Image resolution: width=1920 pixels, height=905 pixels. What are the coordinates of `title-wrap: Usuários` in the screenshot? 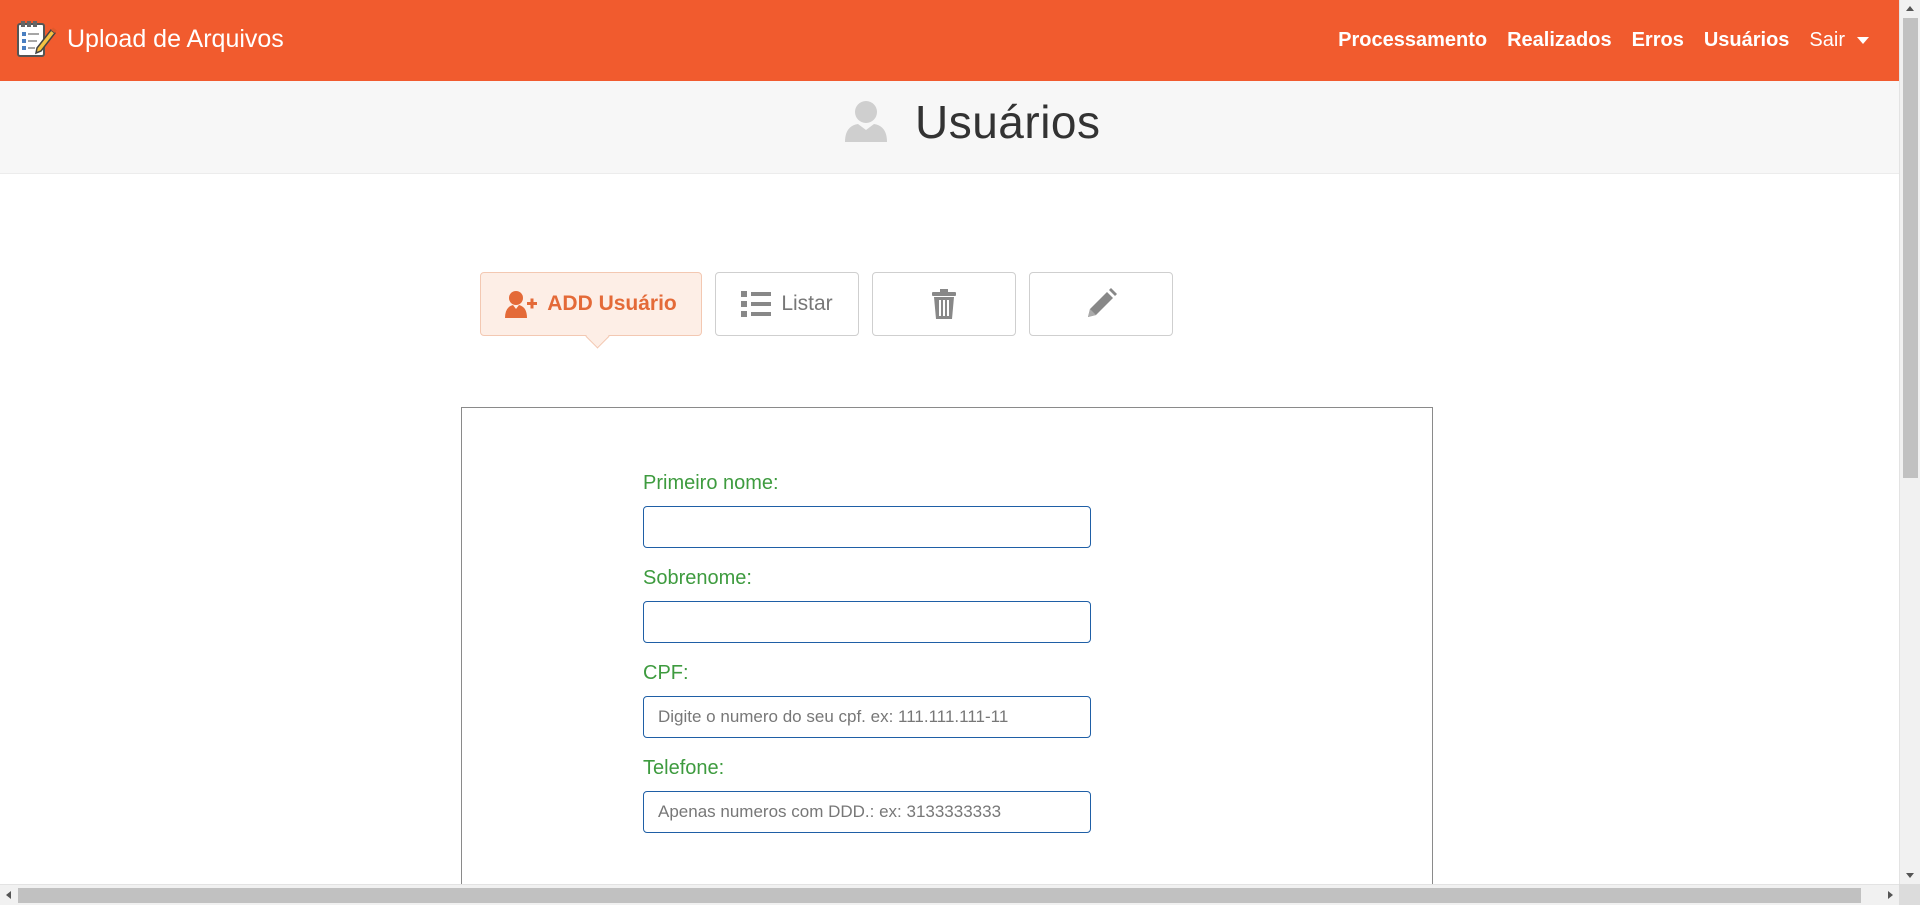 It's located at (973, 122).